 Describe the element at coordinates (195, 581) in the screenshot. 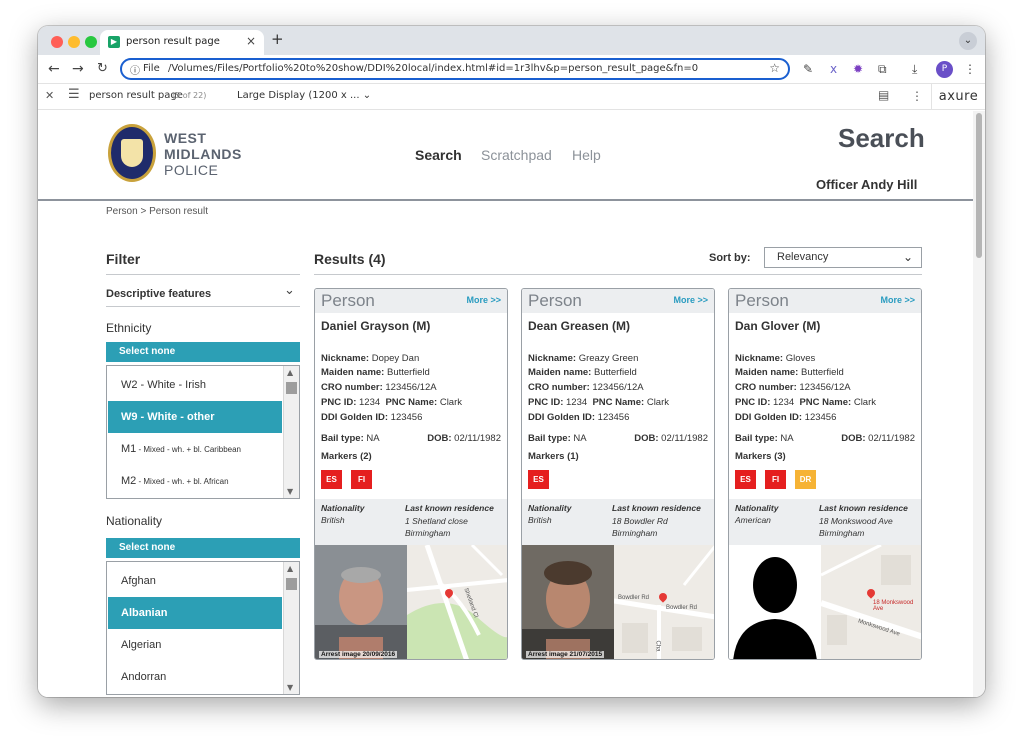

I see `list-item: Afghan` at that location.